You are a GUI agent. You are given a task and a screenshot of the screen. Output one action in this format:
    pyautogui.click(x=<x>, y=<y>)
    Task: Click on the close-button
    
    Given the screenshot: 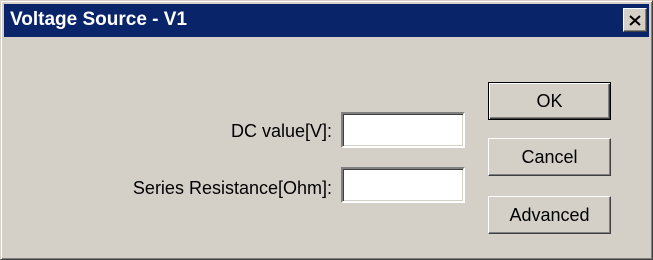 What is the action you would take?
    pyautogui.click(x=635, y=20)
    